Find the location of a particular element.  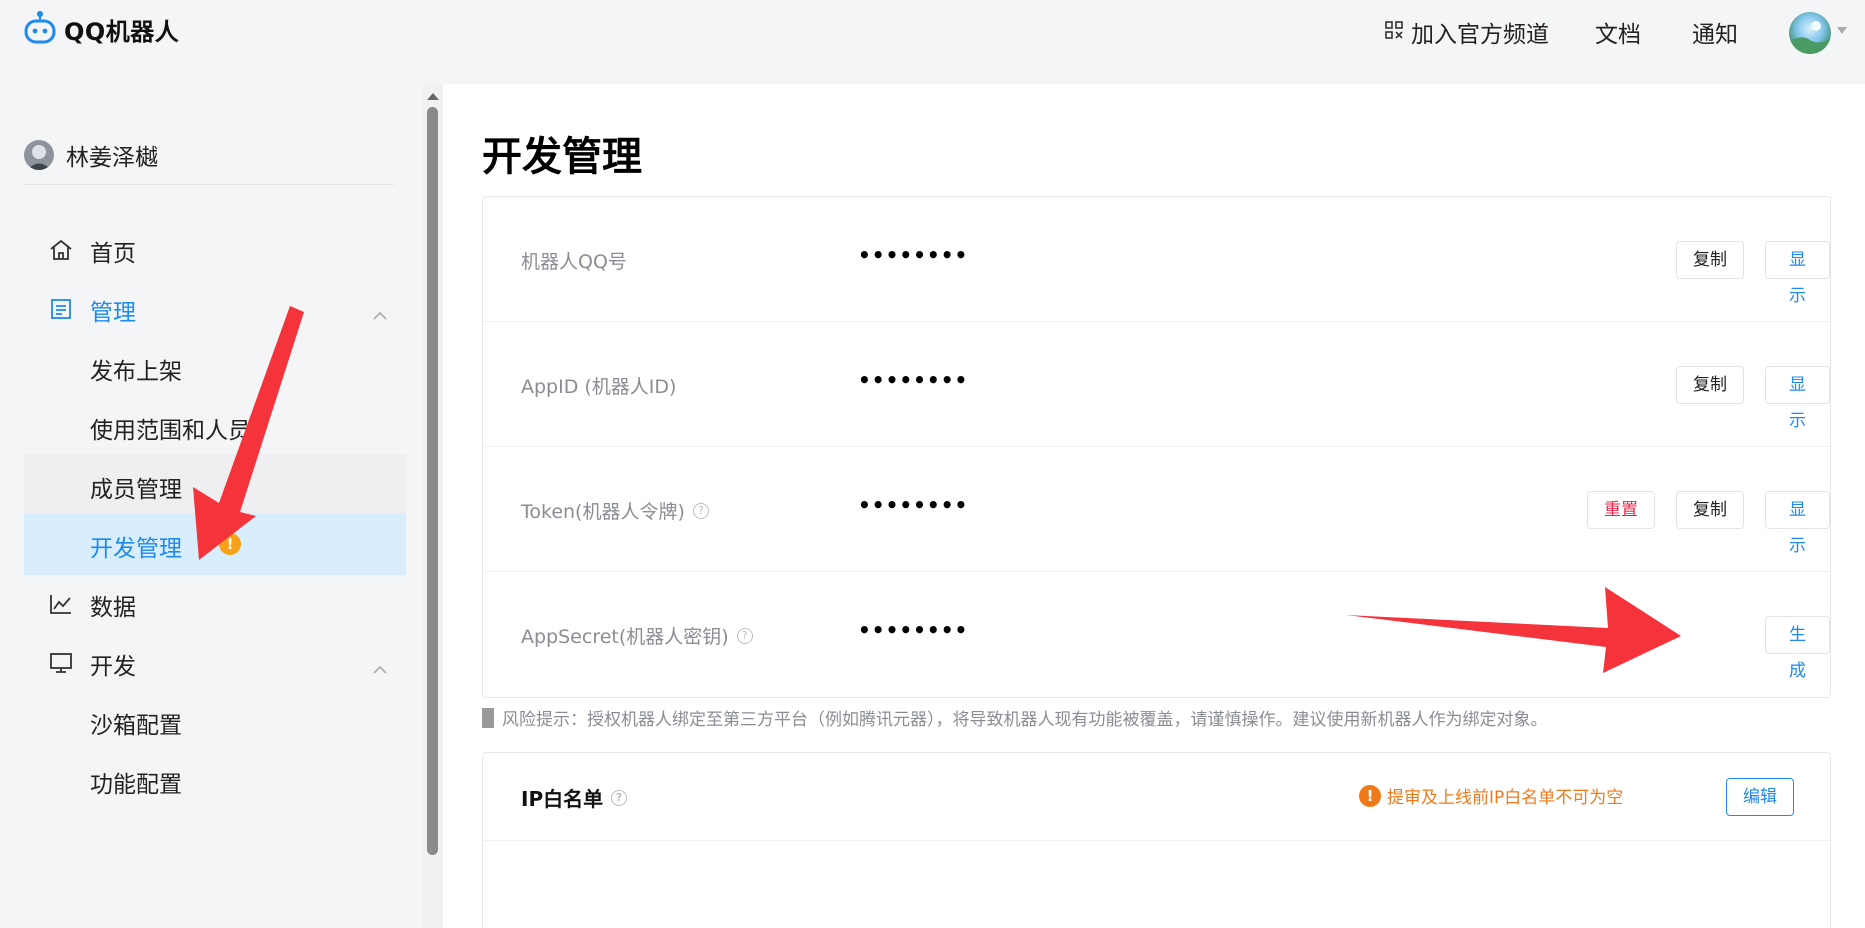

sidebar-item-develop: 开发 is located at coordinates (215, 662).